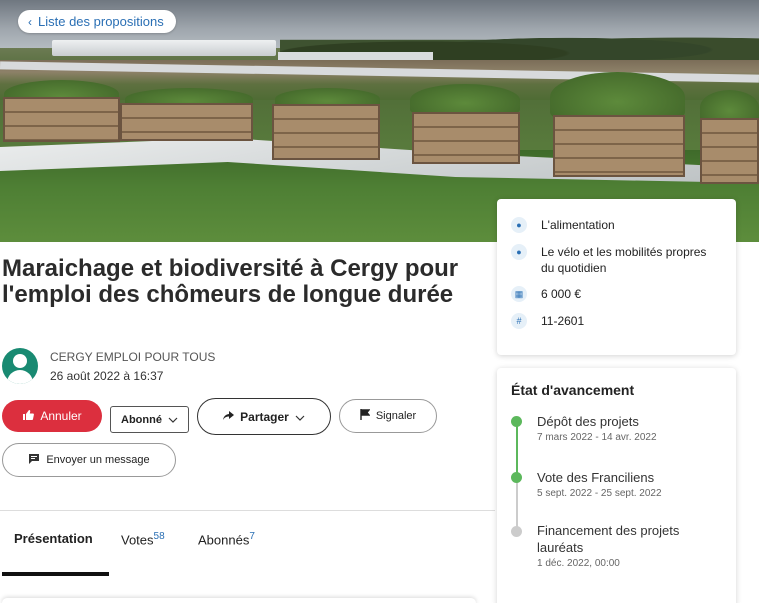 This screenshot has height=603, width=759. Describe the element at coordinates (55, 574) in the screenshot. I see `active-tab-indicator` at that location.